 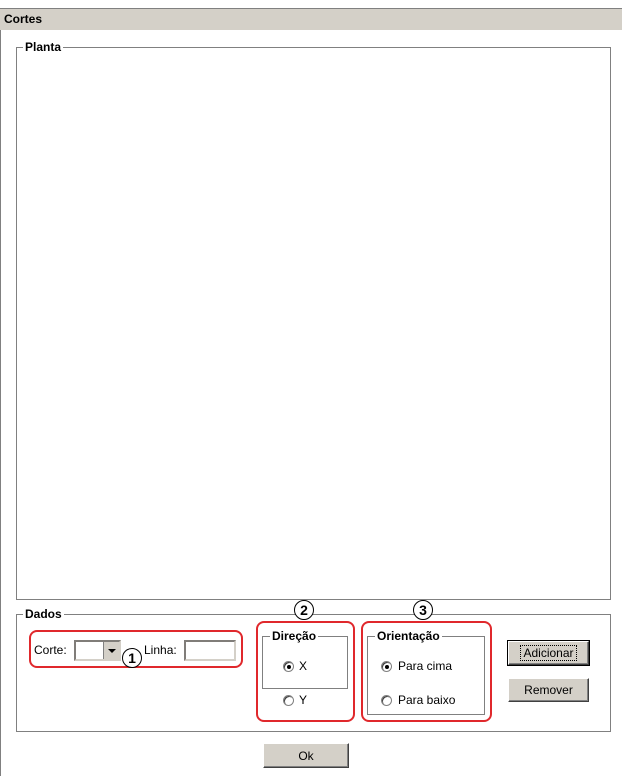 I want to click on ok-button-label: Ok, so click(x=306, y=755).